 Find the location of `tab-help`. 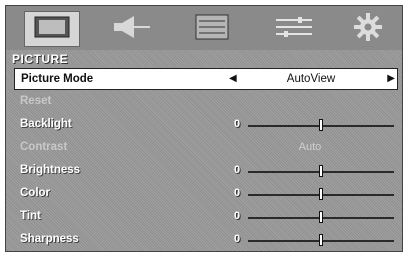

tab-help is located at coordinates (368, 29).